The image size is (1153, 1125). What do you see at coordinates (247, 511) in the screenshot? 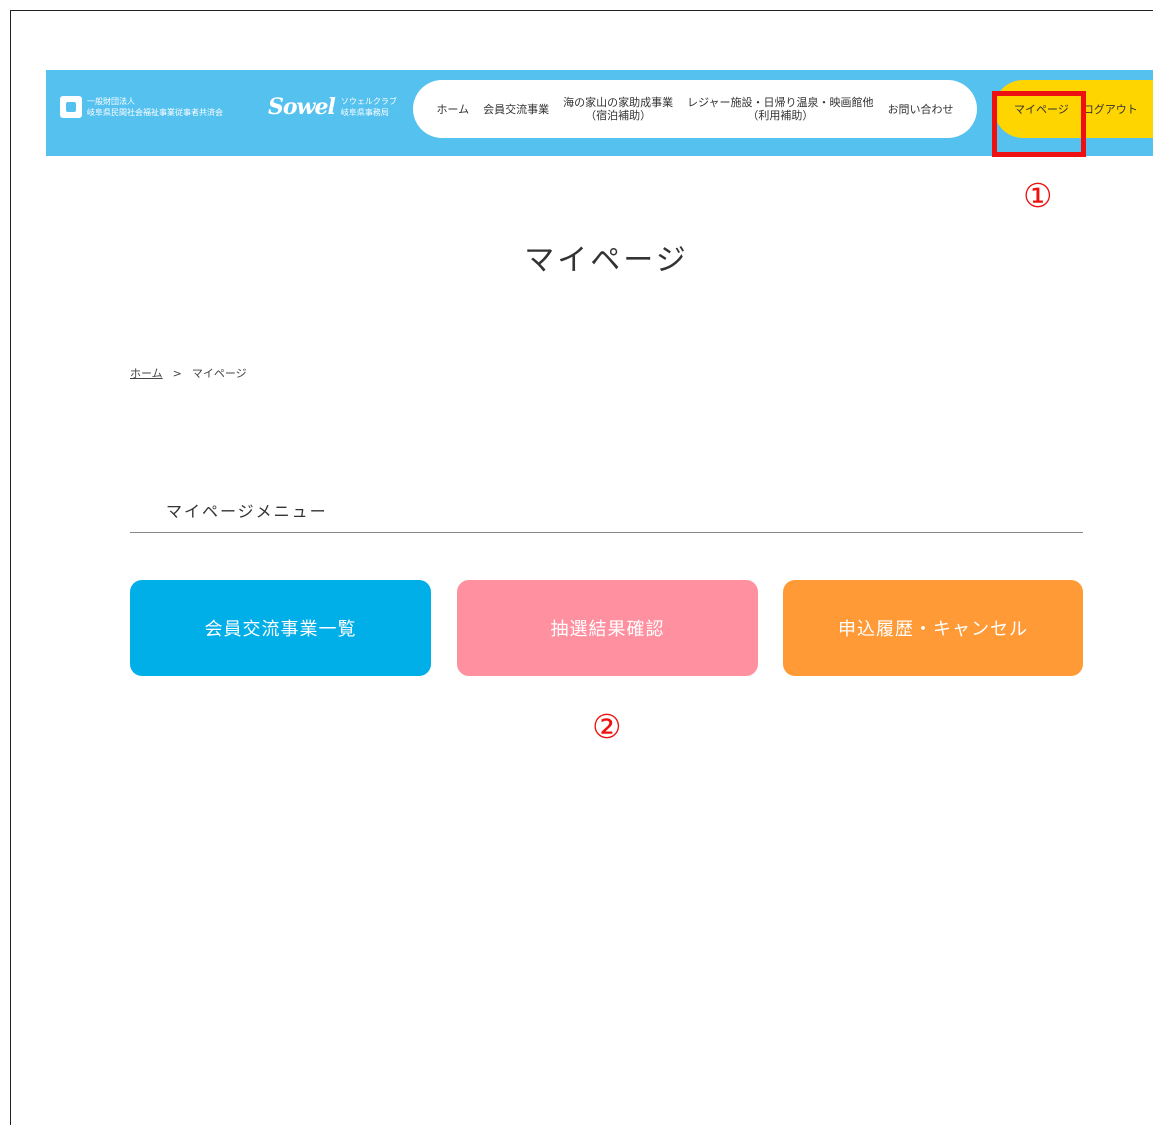
I see `menu-heading: マイページメニュー` at bounding box center [247, 511].